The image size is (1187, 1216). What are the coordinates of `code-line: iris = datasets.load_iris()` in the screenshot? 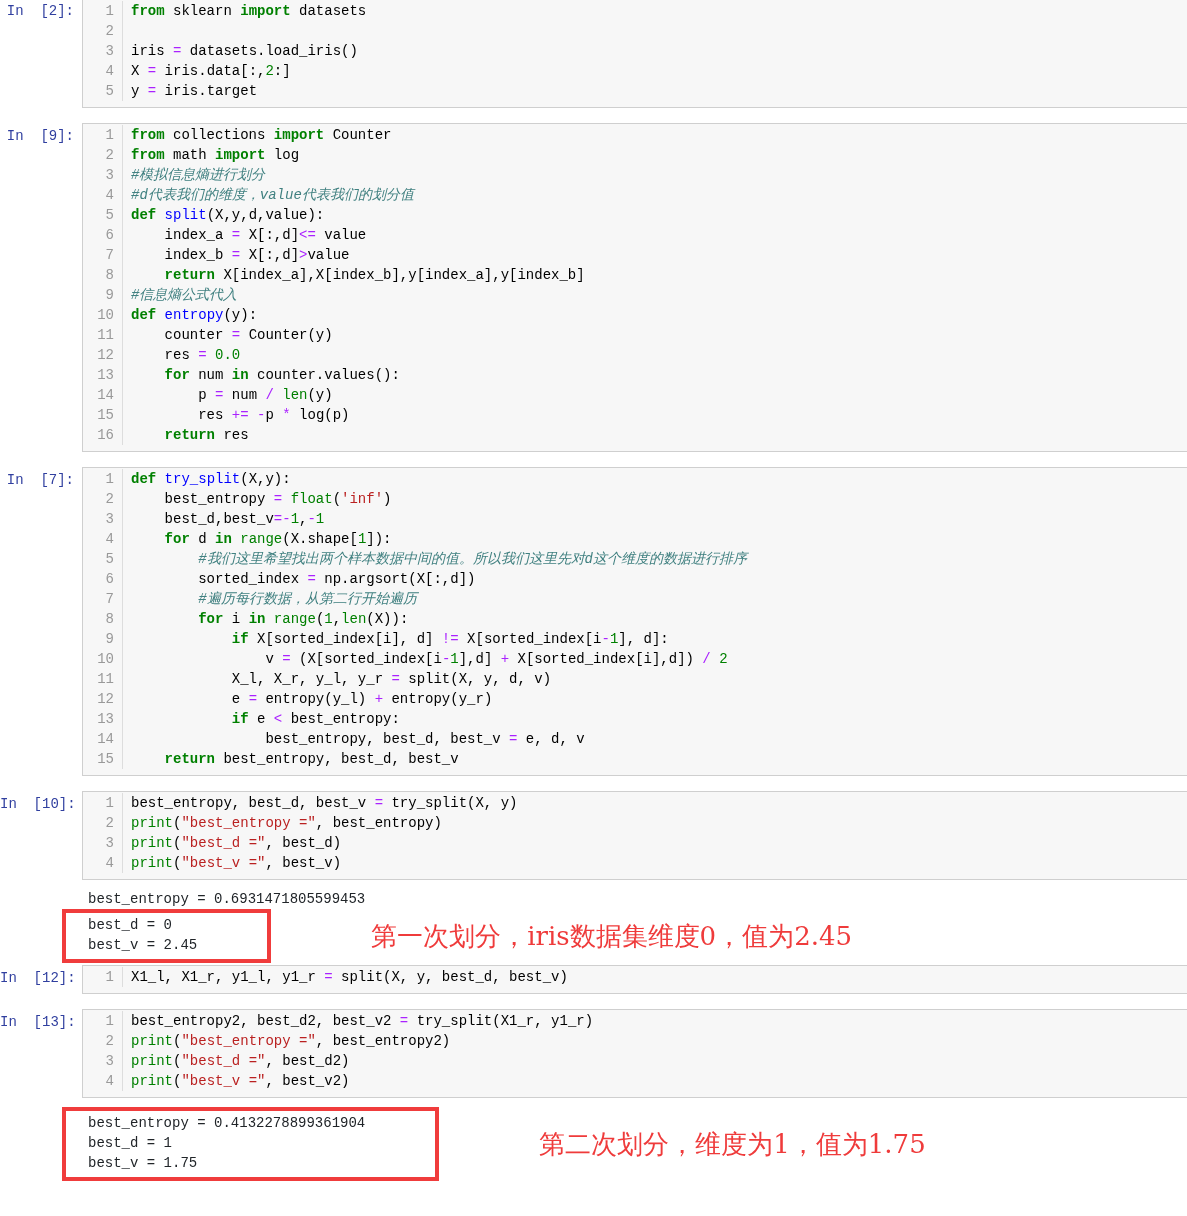 It's located at (245, 51).